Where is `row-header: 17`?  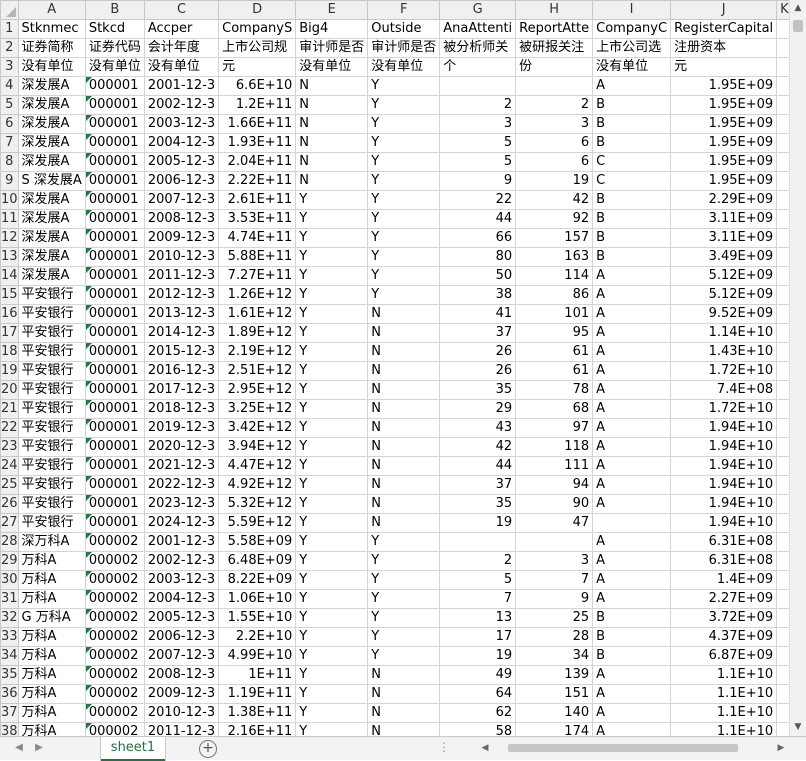 row-header: 17 is located at coordinates (9, 333).